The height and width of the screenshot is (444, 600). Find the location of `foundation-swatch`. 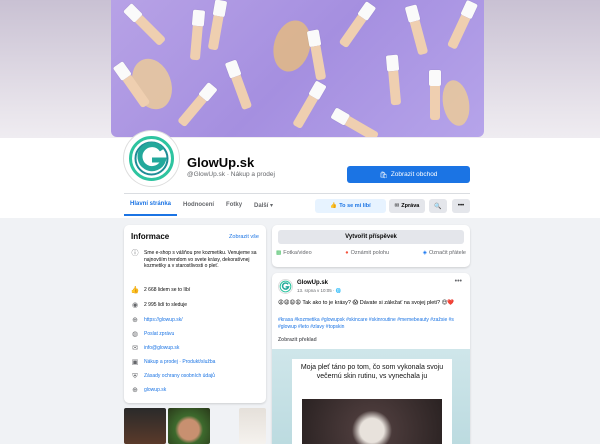

foundation-swatch is located at coordinates (456, 103).